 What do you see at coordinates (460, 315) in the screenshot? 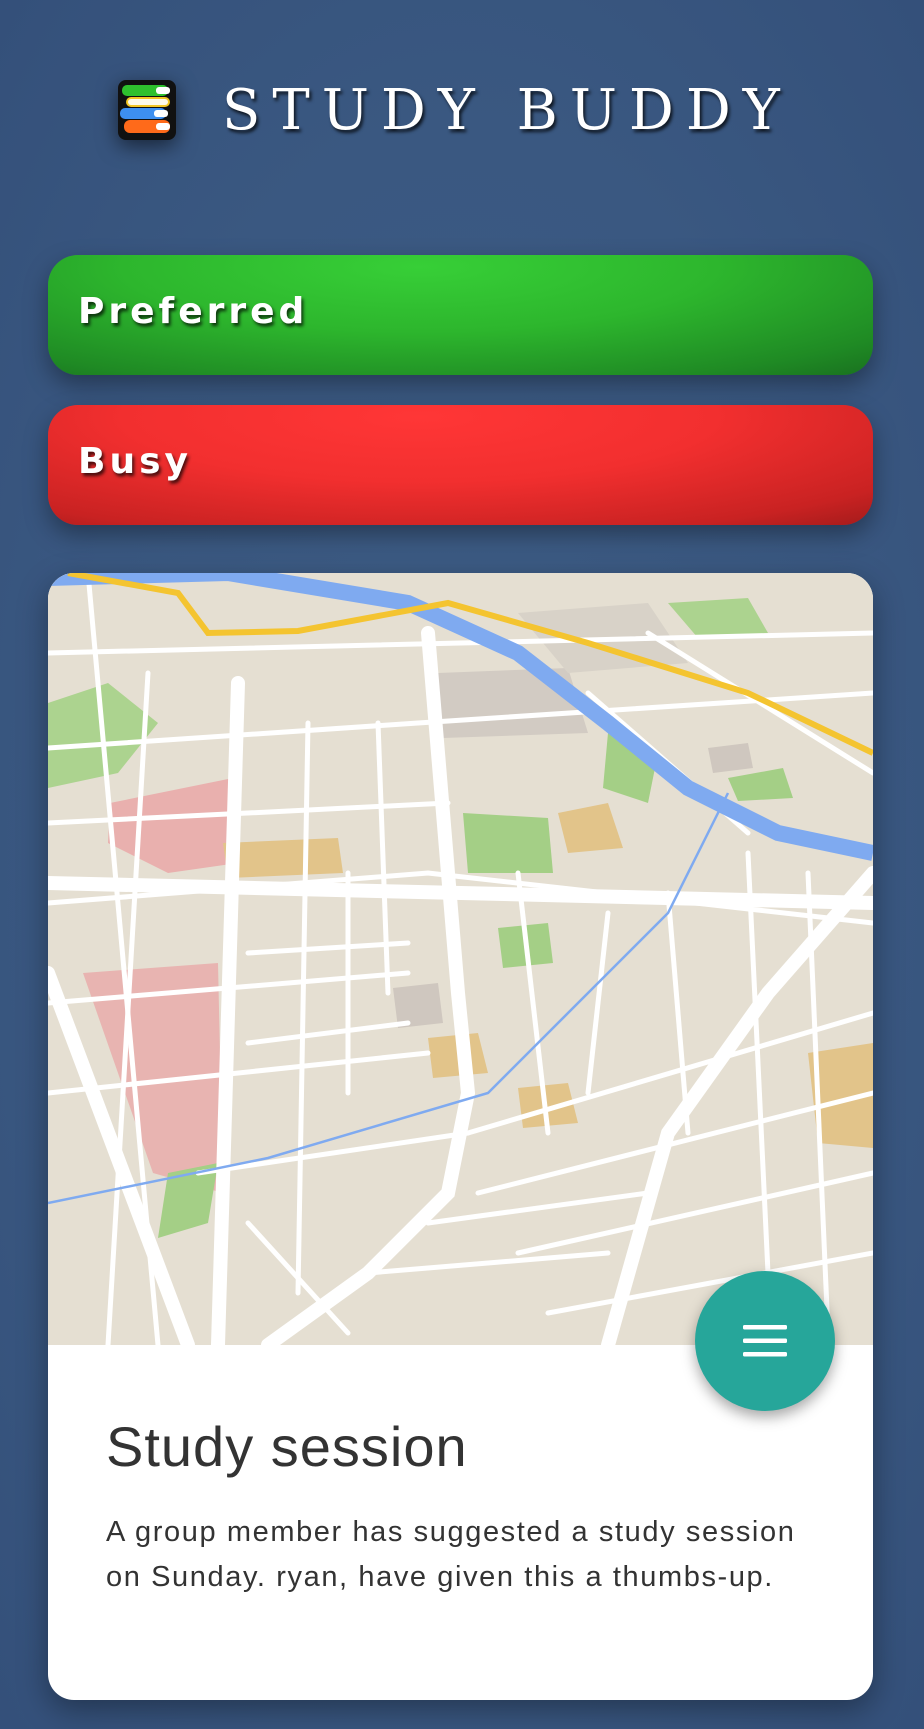
I see `preferred-button: Preferred` at bounding box center [460, 315].